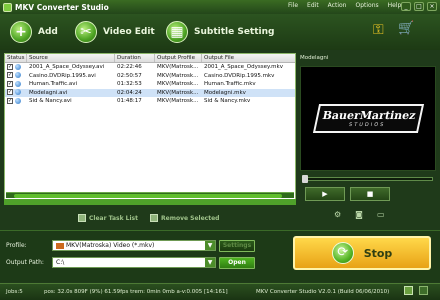  I want to click on cell-file: 2001_A_Space_Odyssey.mkv, so click(243, 67).